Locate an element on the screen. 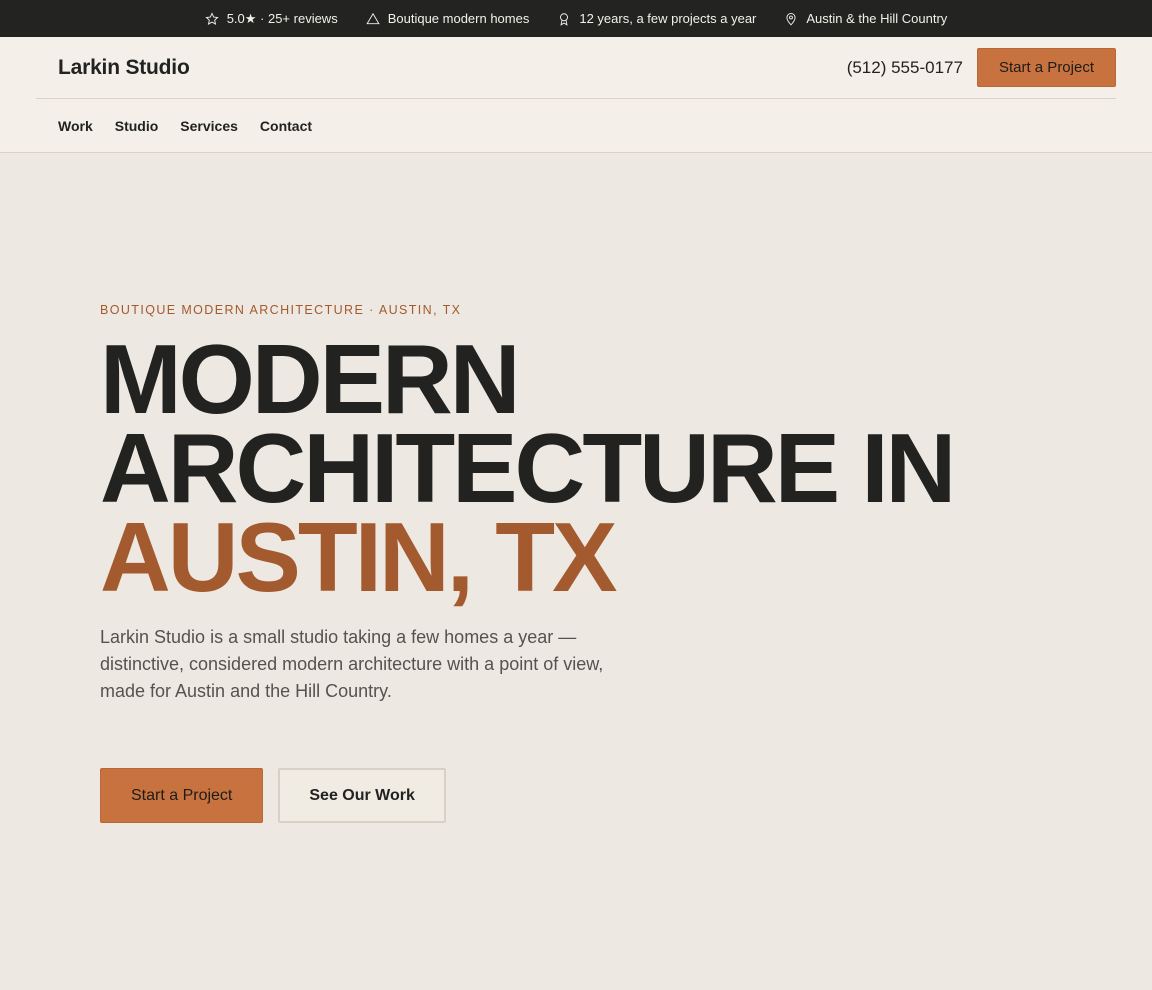  headline-line-1: MODERN is located at coordinates (310, 379).